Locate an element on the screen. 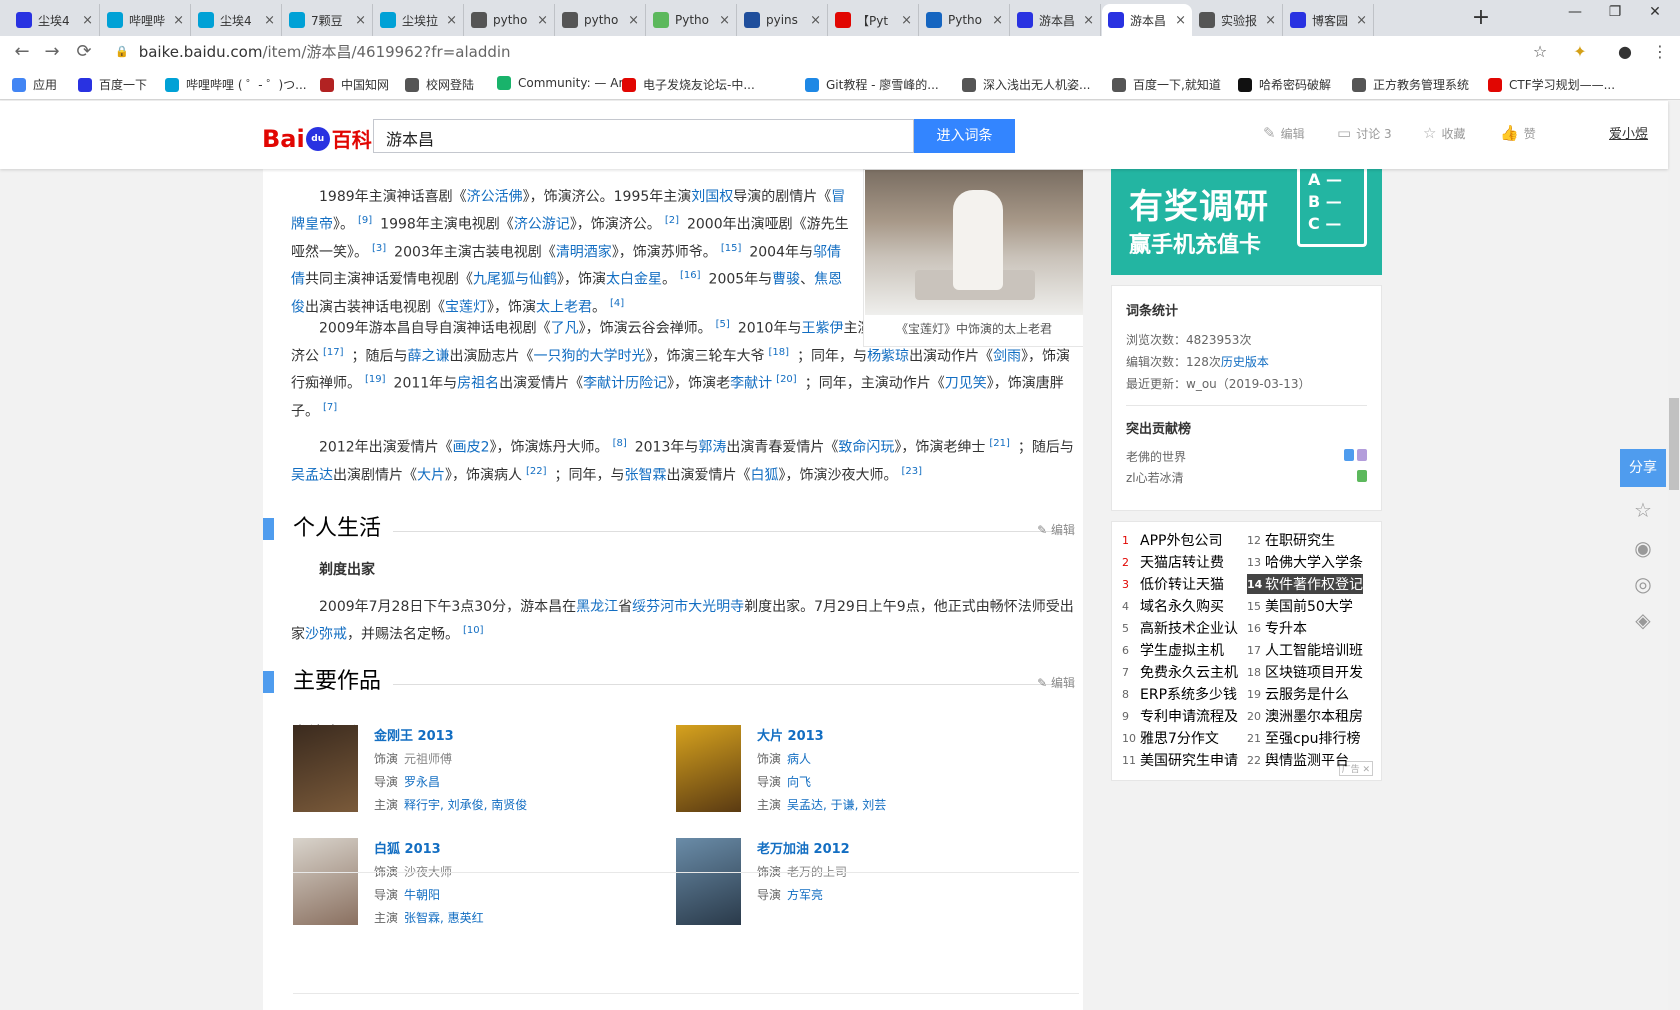  hot-search-item: 16 专升本 is located at coordinates (1277, 628).